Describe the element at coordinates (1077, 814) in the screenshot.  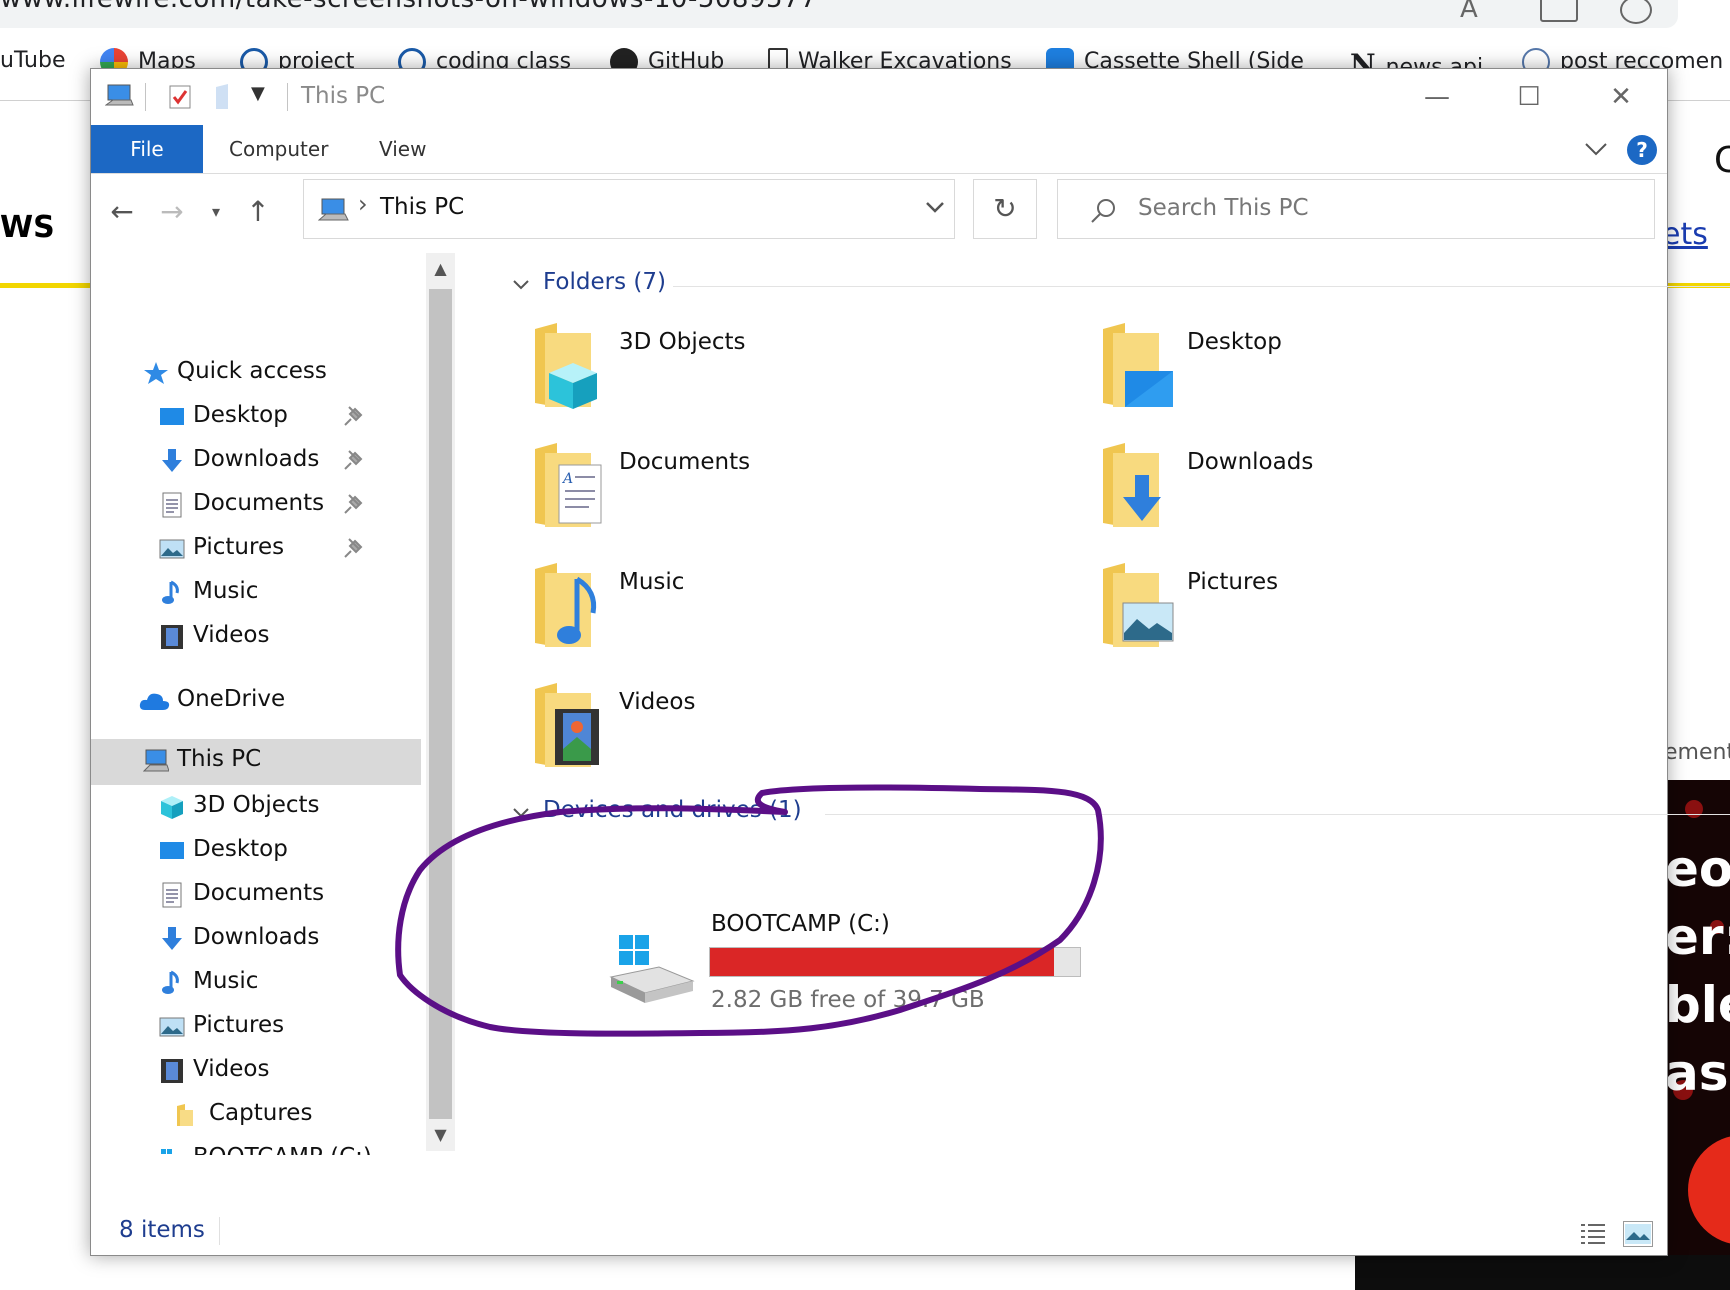
I see `devices-group-header: Devices and drives (1)` at that location.